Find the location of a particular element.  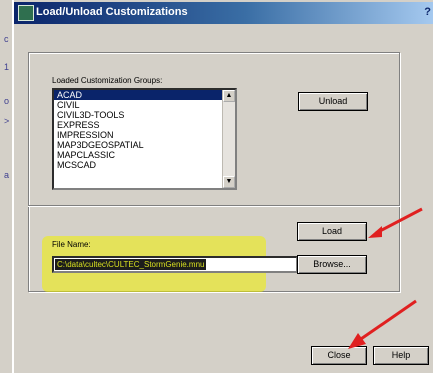

scroll-down-icon: ▼ is located at coordinates (229, 182).